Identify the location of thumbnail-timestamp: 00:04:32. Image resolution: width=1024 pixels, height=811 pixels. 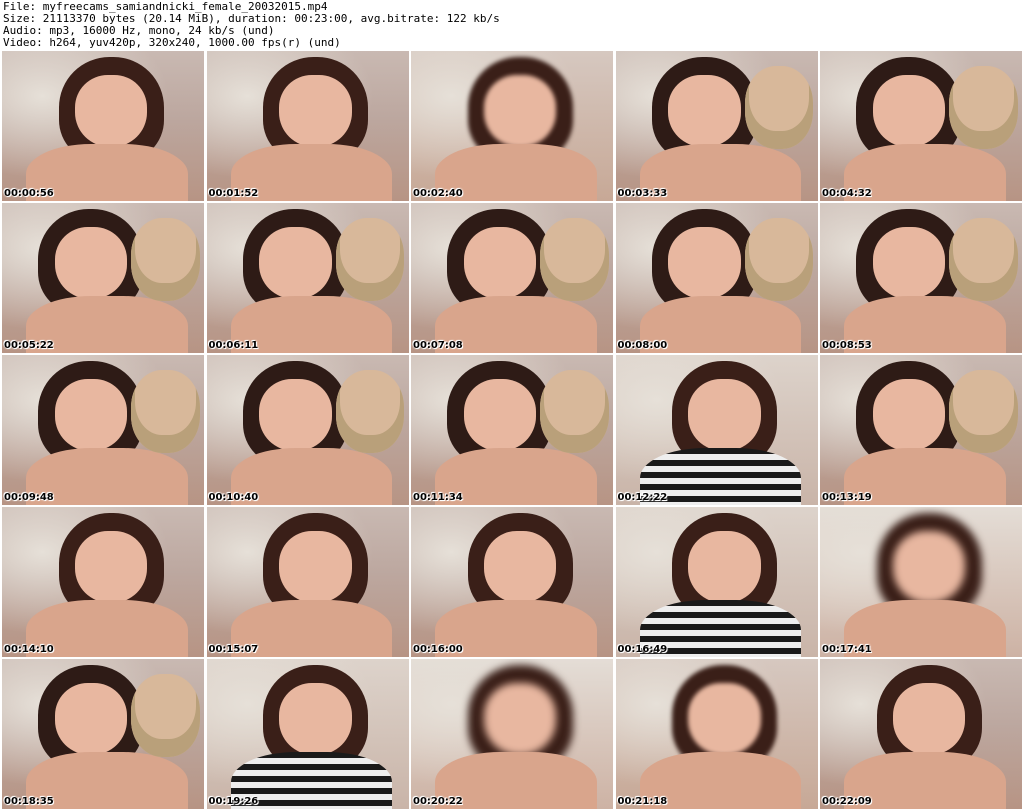
(847, 193).